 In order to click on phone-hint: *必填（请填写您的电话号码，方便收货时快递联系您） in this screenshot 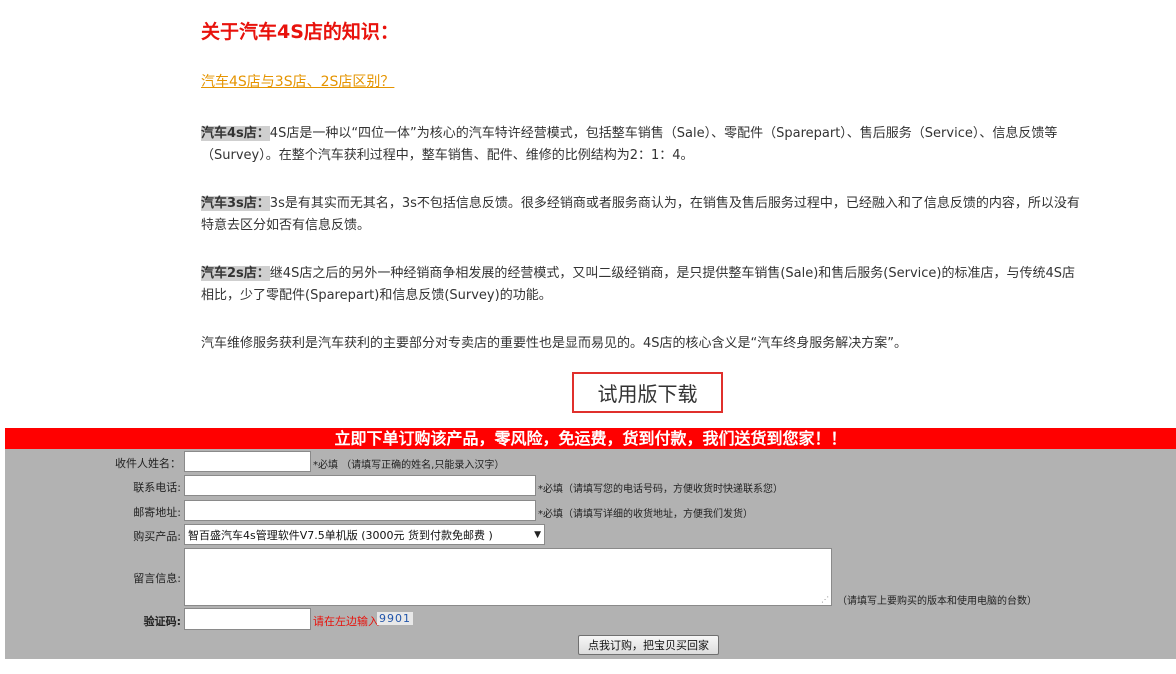, I will do `click(660, 489)`.